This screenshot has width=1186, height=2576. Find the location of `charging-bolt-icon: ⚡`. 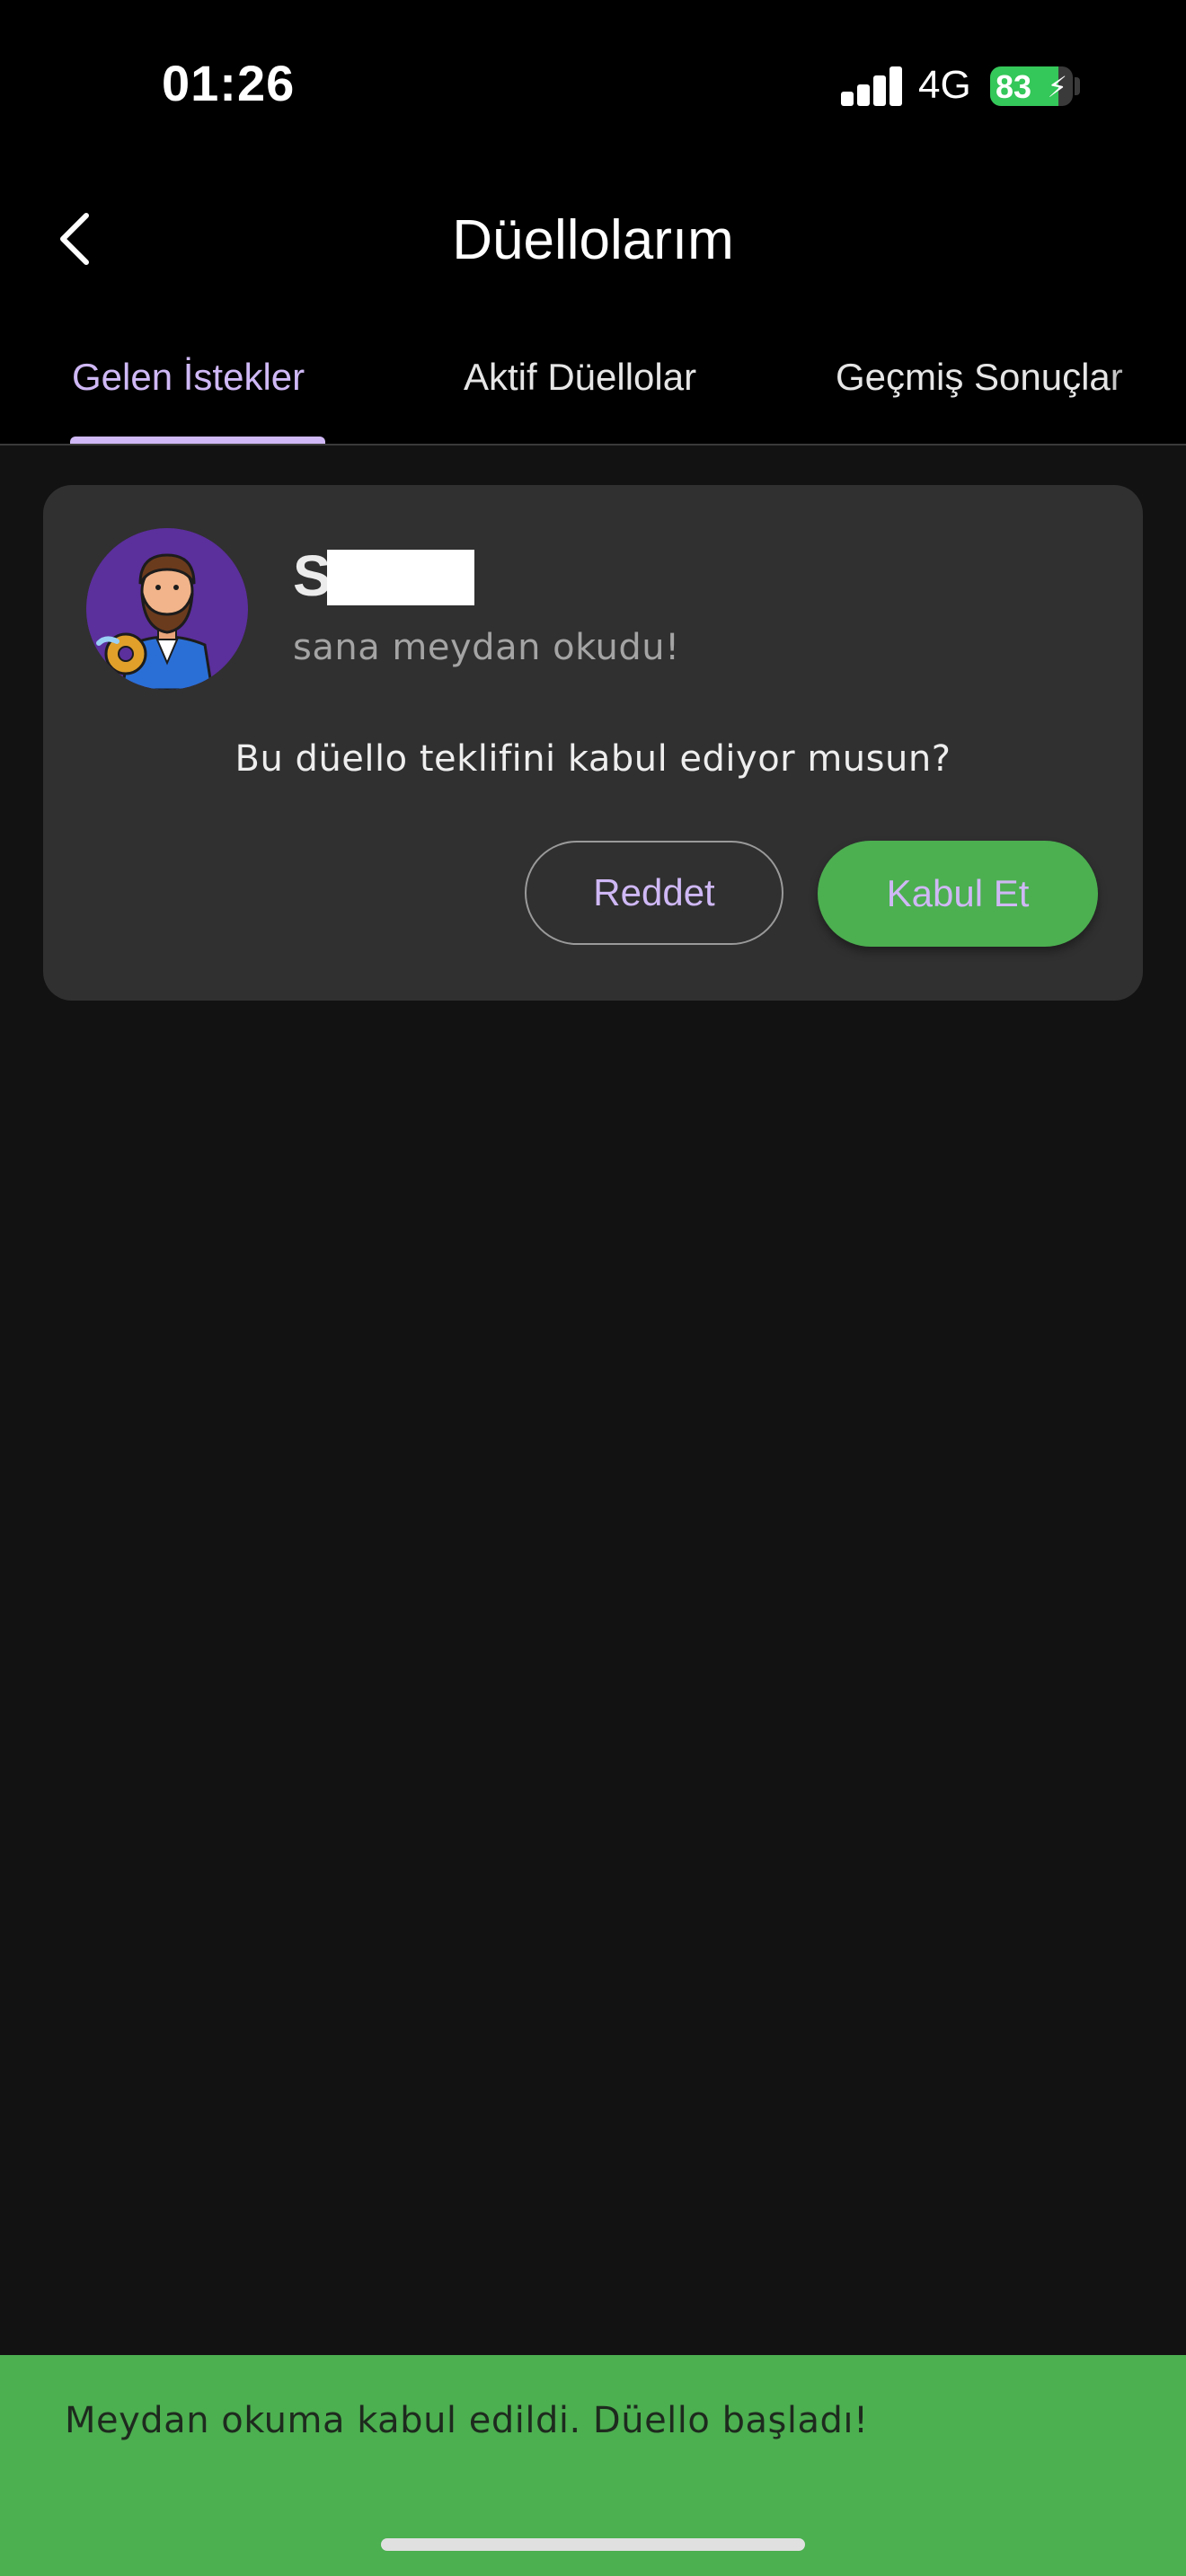

charging-bolt-icon: ⚡ is located at coordinates (1057, 87).